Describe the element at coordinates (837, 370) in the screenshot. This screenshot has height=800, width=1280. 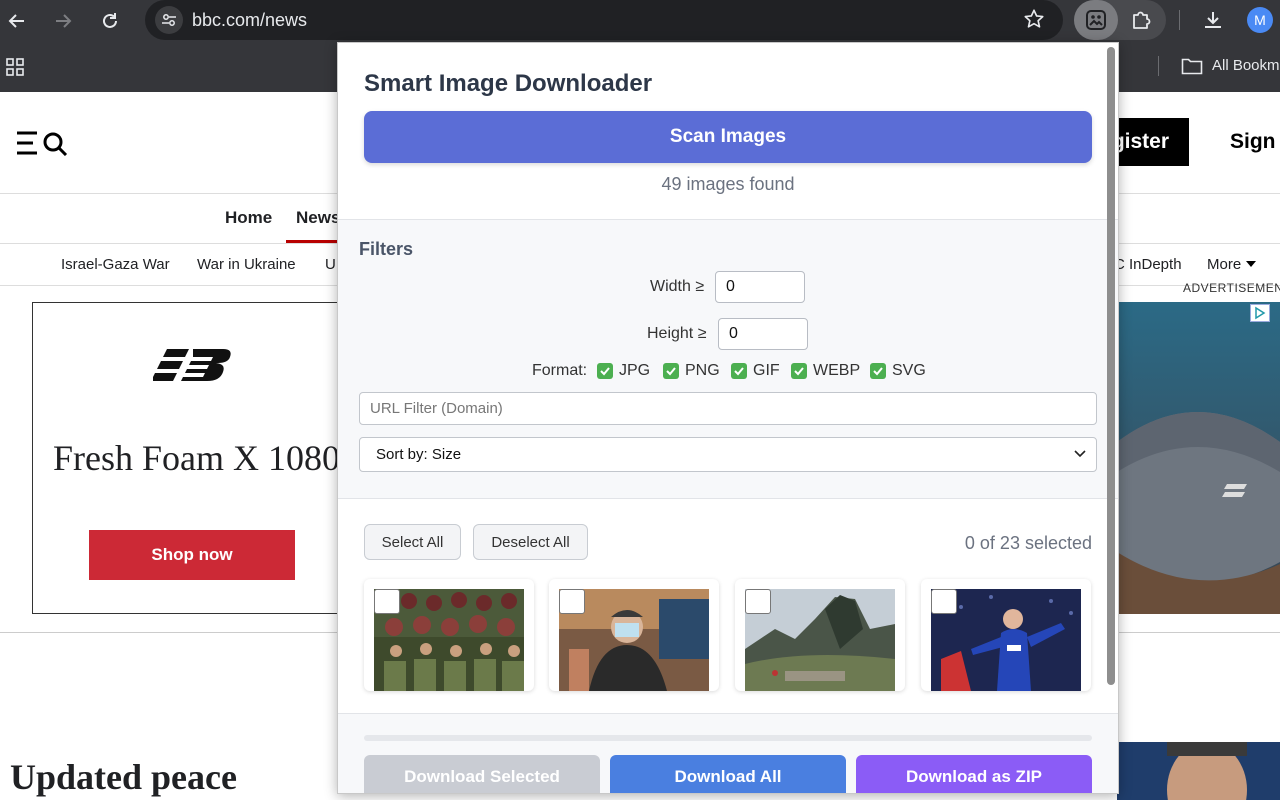
I see `format-option-label: WEBP` at that location.